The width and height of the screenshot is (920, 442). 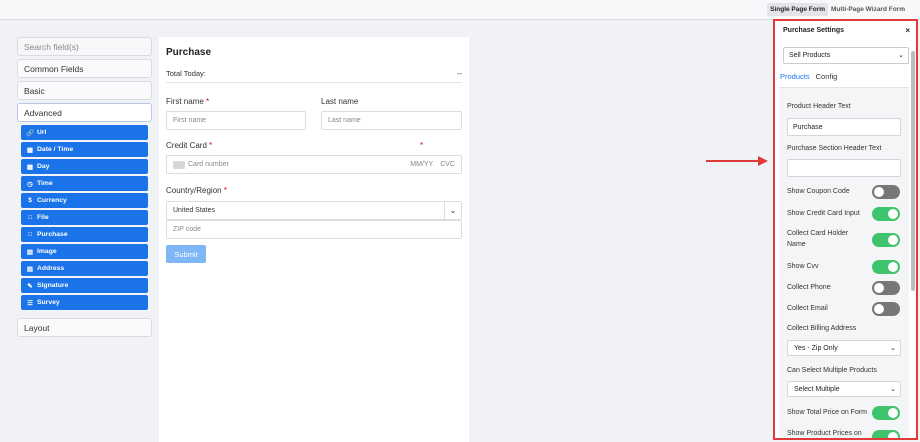 What do you see at coordinates (737, 161) in the screenshot?
I see `arrow-right-icon` at bounding box center [737, 161].